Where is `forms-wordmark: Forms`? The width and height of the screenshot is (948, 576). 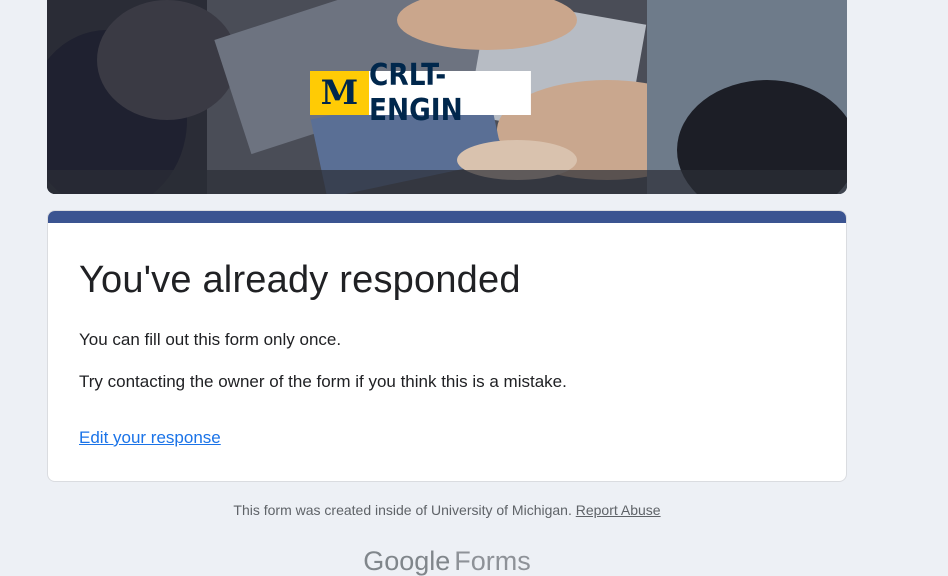
forms-wordmark: Forms is located at coordinates (492, 561).